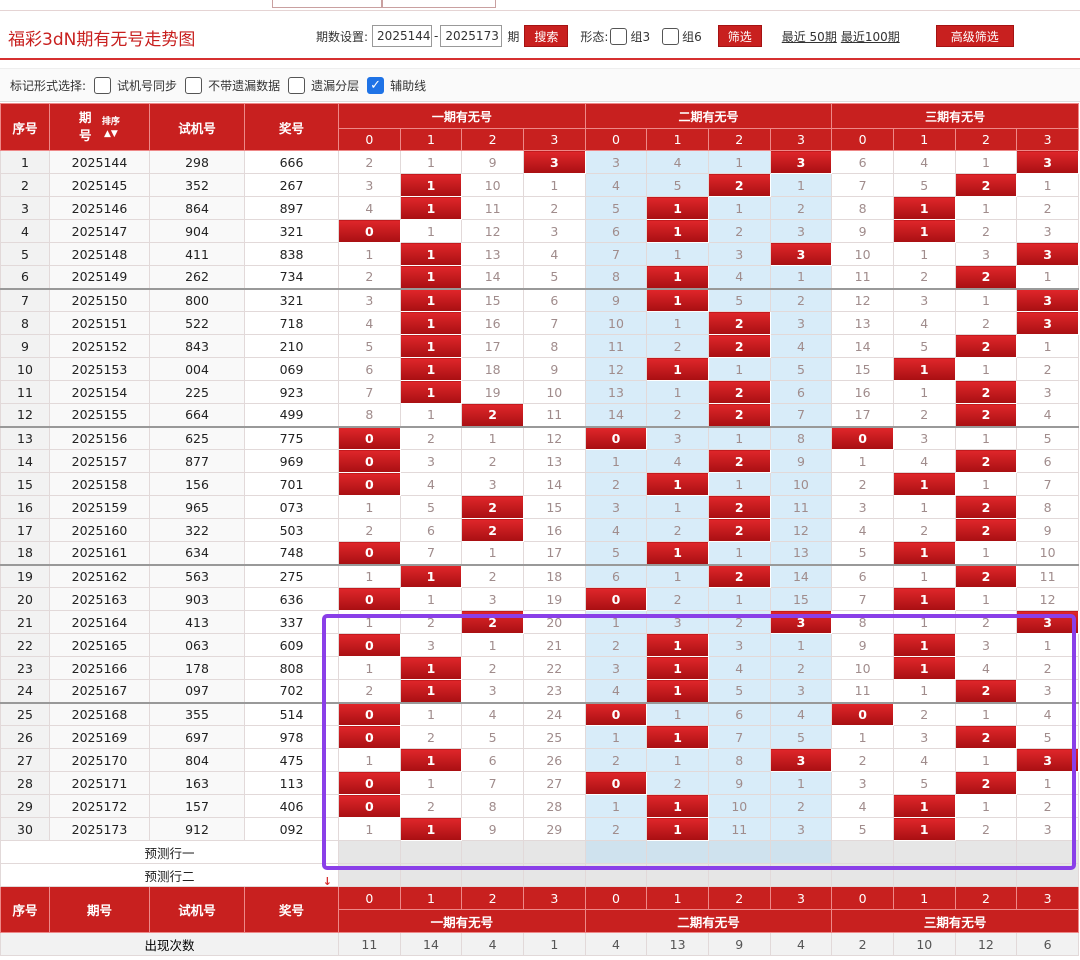  I want to click on table-row: 3 2025146 864 897 4 1 11 2 5 1 1 2 8 1 1 2, so click(539, 208).